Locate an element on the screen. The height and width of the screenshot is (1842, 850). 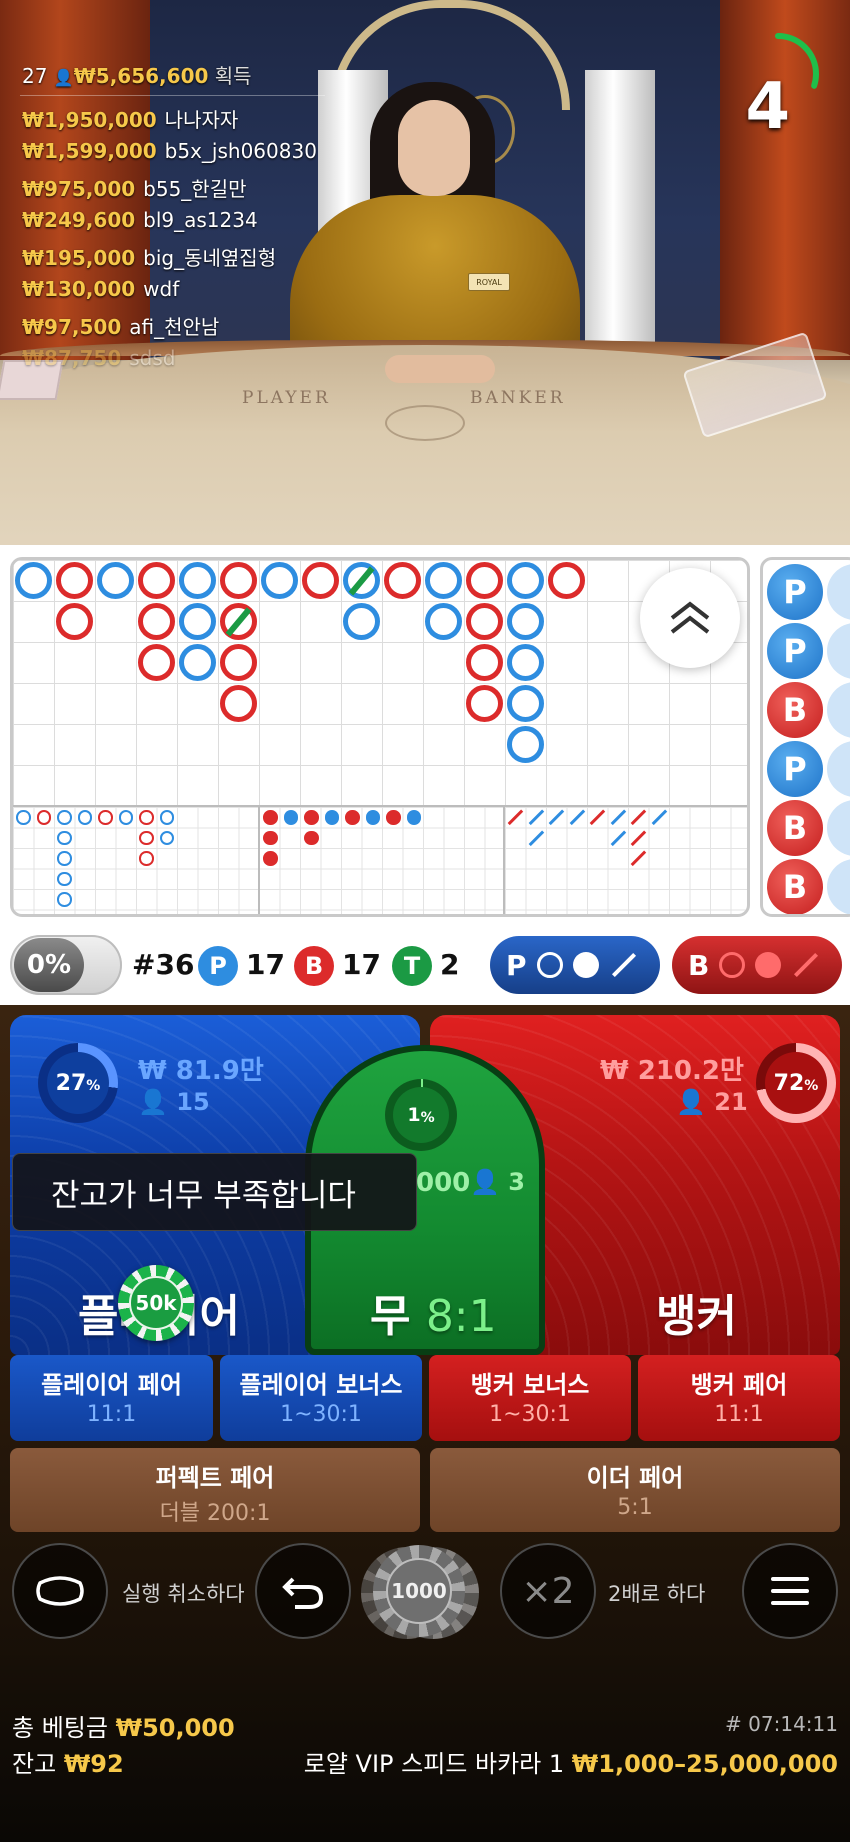
player-pair-bet: 플레이어 페어 11:1 is located at coordinates (111, 1398).